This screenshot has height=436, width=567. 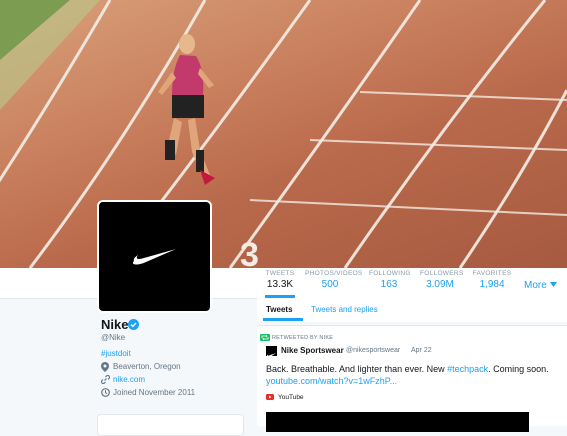 What do you see at coordinates (440, 284) in the screenshot?
I see `stat-value: 3.09M` at bounding box center [440, 284].